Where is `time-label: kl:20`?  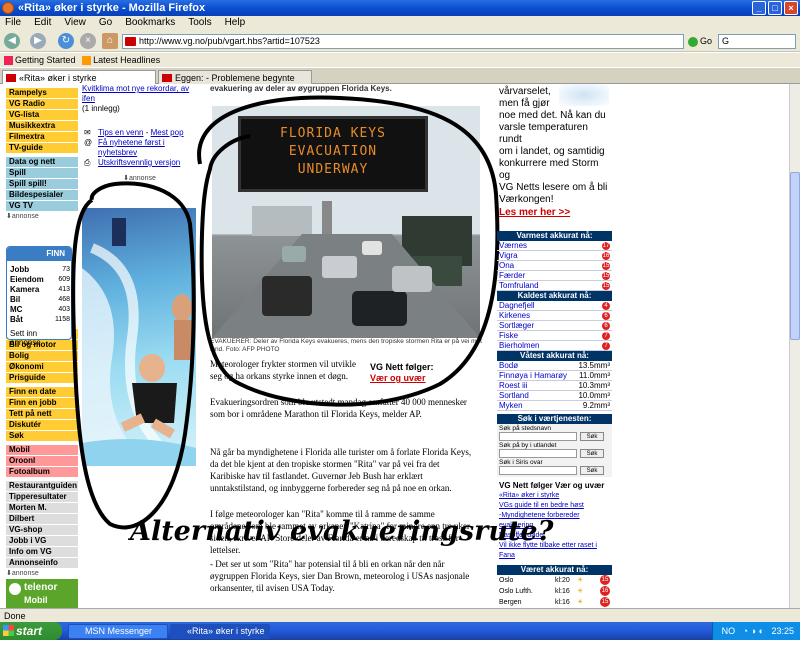 time-label: kl:20 is located at coordinates (562, 580).